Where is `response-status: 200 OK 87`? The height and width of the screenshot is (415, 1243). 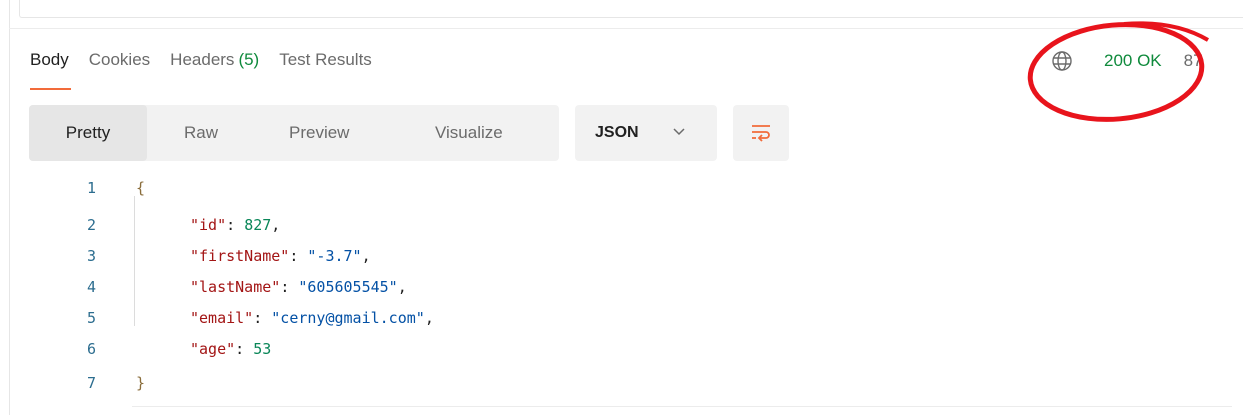 response-status: 200 OK 87 is located at coordinates (1126, 61).